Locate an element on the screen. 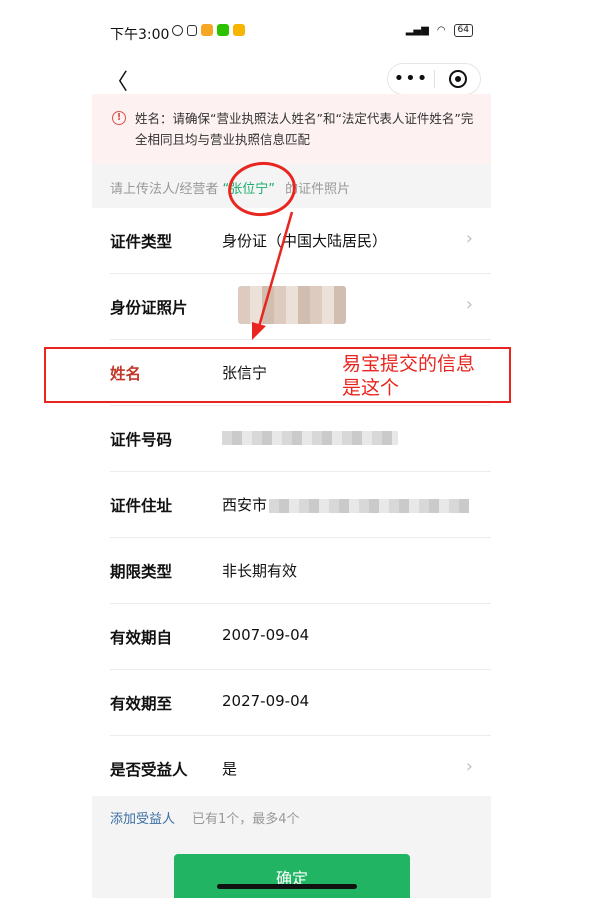 The width and height of the screenshot is (593, 908). annotation-arrow is located at coordinates (273, 275).